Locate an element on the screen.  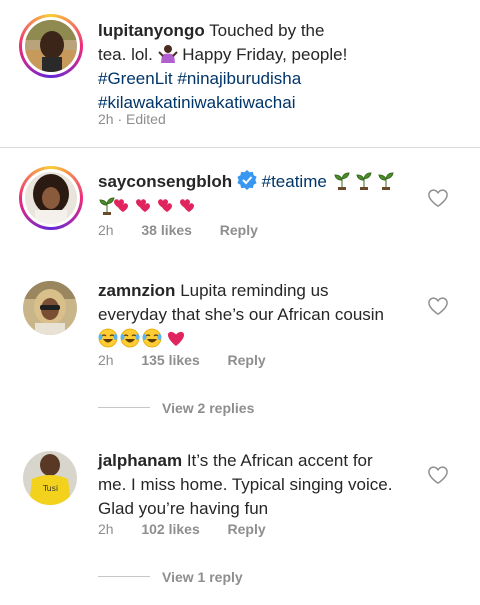
comment1-time: 2h is located at coordinates (106, 230).